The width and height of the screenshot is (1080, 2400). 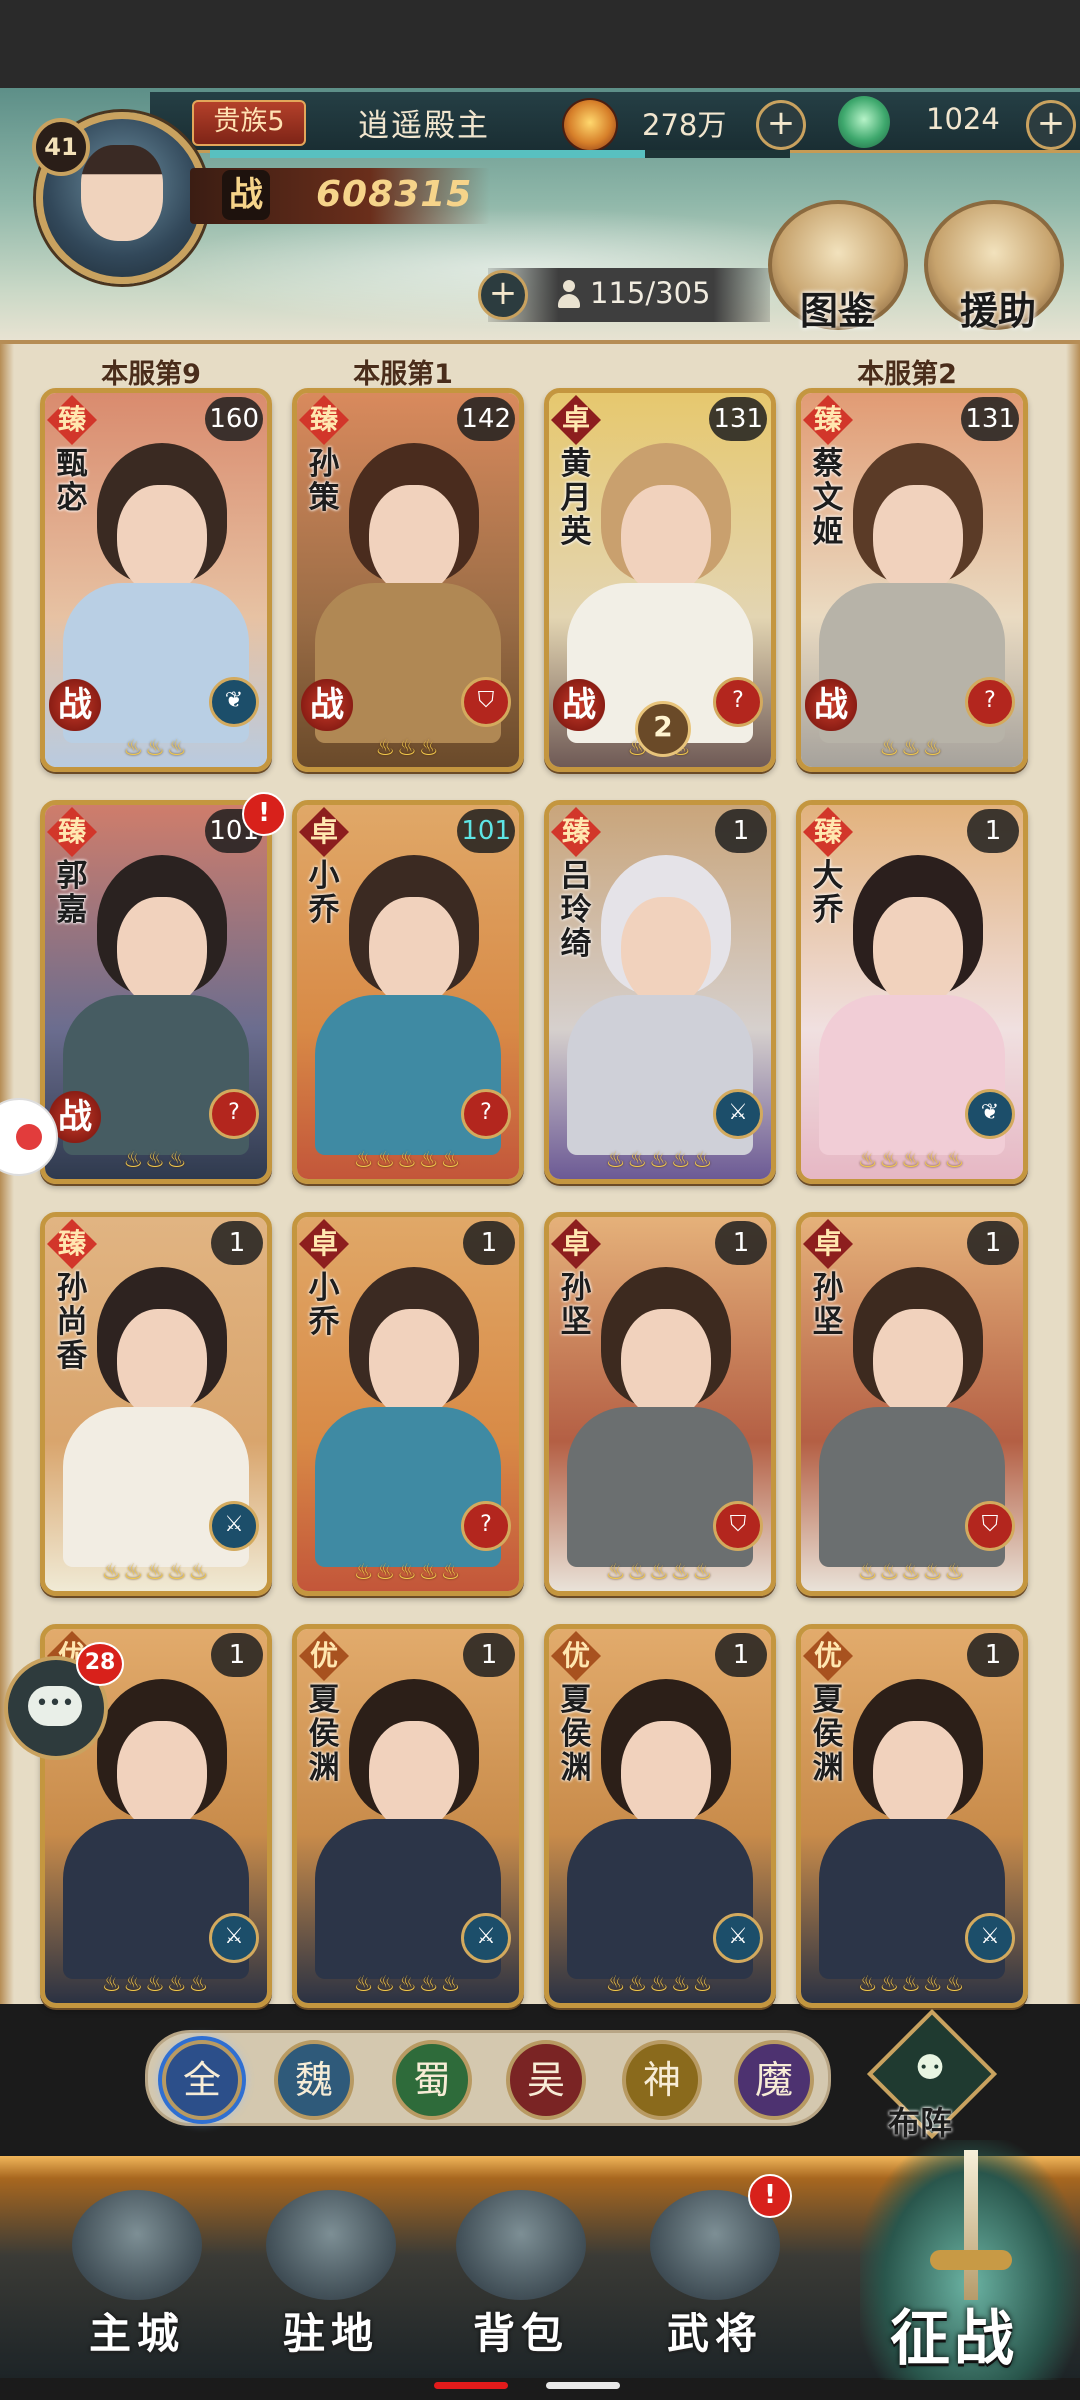 What do you see at coordinates (660, 992) in the screenshot?
I see `hero-card: 臻 1 吕玲绮 ⚔ ♨♨♨♨♨` at bounding box center [660, 992].